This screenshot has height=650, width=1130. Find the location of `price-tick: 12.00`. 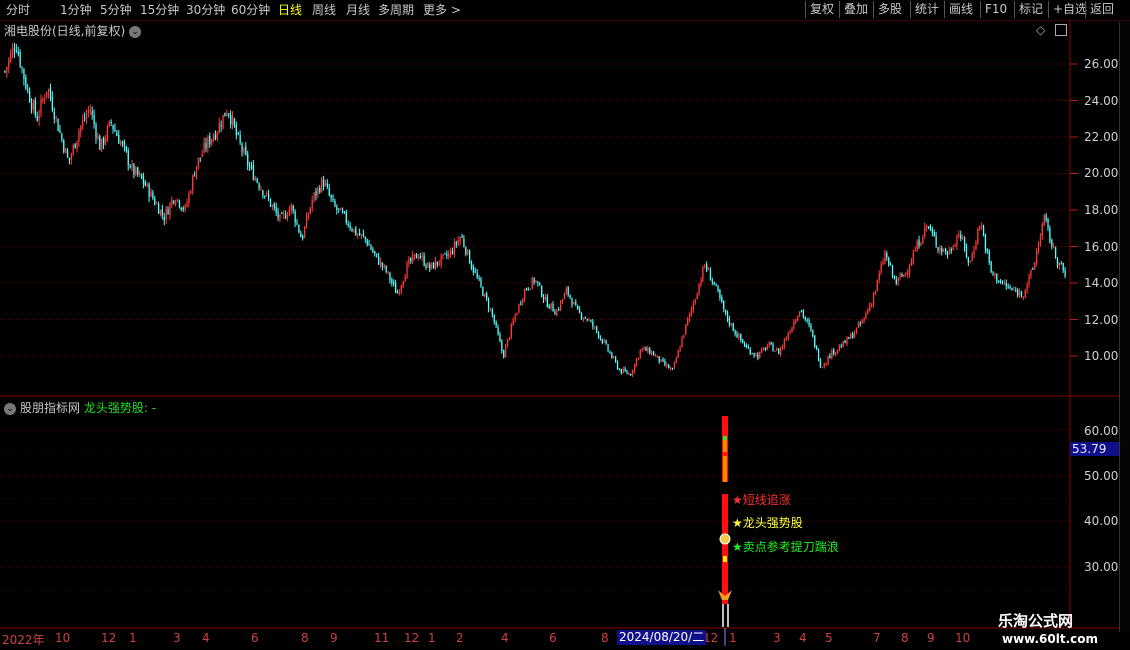

price-tick: 12.00 is located at coordinates (1101, 320).